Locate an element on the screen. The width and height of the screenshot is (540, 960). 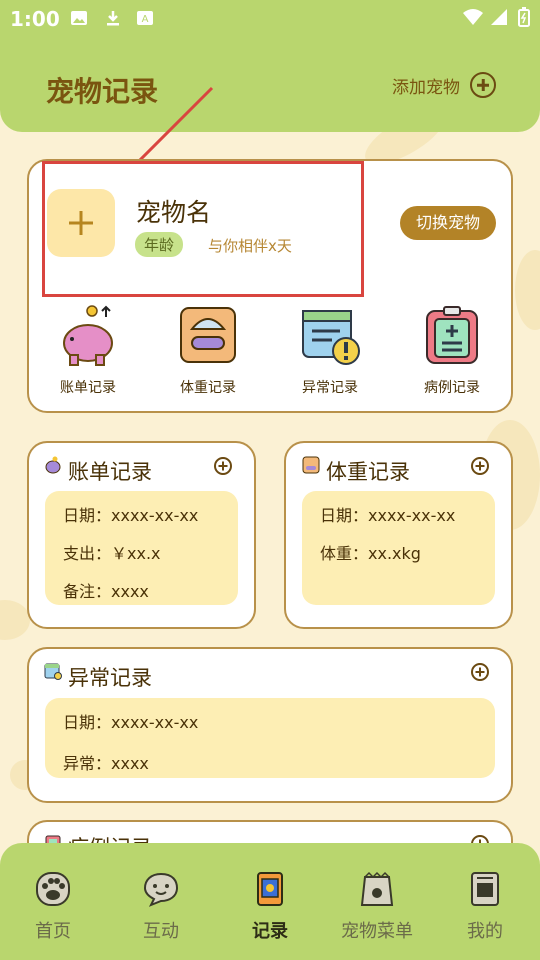
medical-clipboard-icon is located at coordinates (452, 335).